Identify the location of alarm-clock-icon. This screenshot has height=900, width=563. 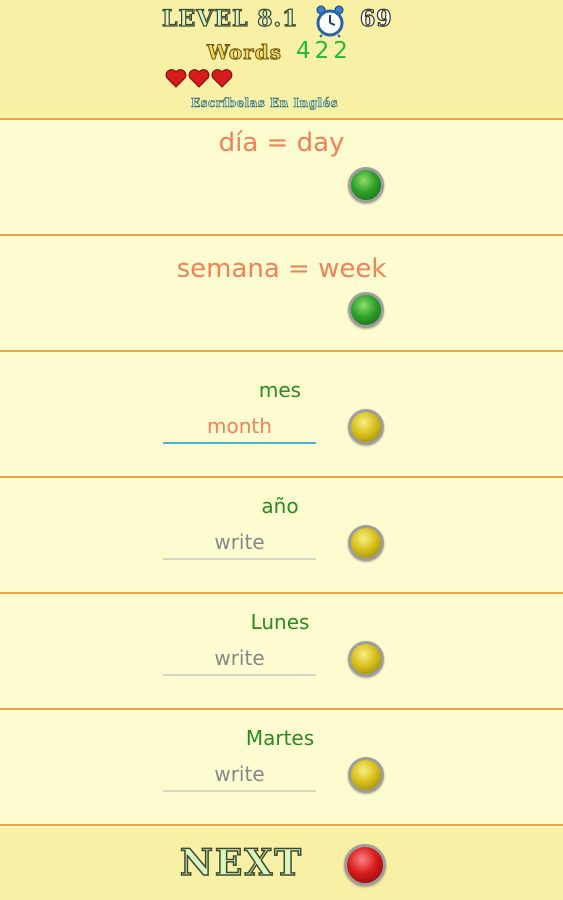
(330, 21).